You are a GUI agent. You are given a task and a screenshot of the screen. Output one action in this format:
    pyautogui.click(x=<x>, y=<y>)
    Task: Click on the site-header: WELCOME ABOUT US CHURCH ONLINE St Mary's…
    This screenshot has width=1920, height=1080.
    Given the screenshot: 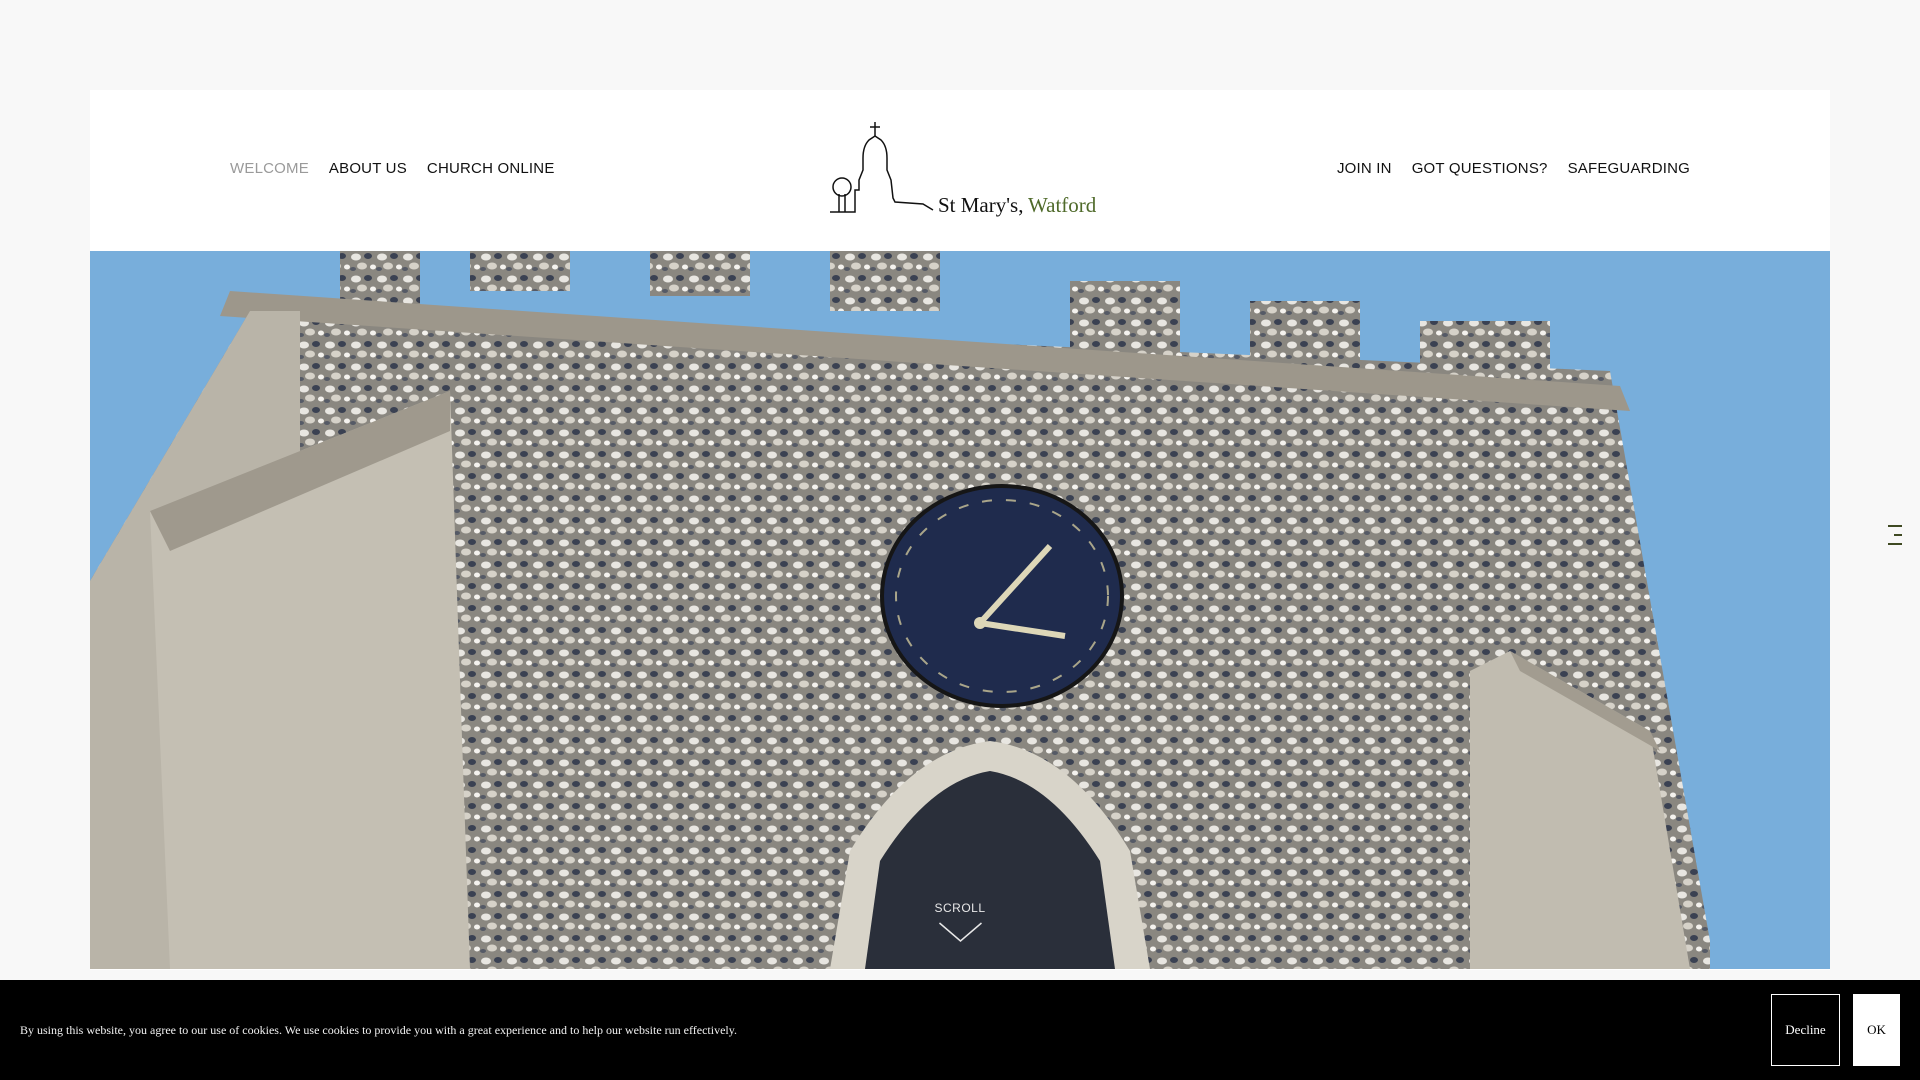 What is the action you would take?
    pyautogui.click(x=960, y=170)
    